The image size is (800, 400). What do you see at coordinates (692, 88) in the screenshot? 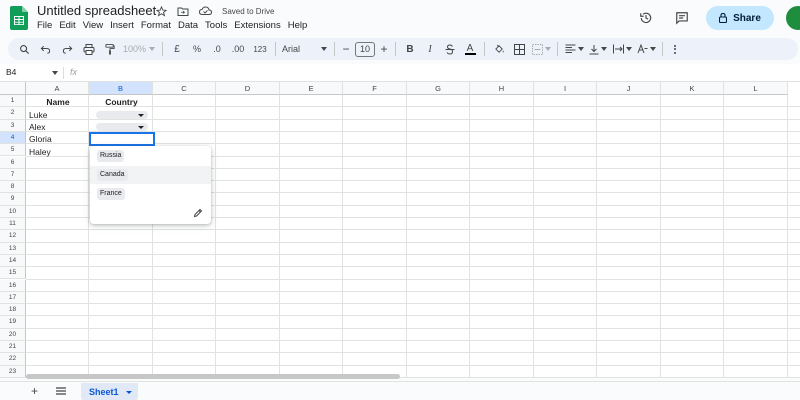
I see `column-header-k: K` at bounding box center [692, 88].